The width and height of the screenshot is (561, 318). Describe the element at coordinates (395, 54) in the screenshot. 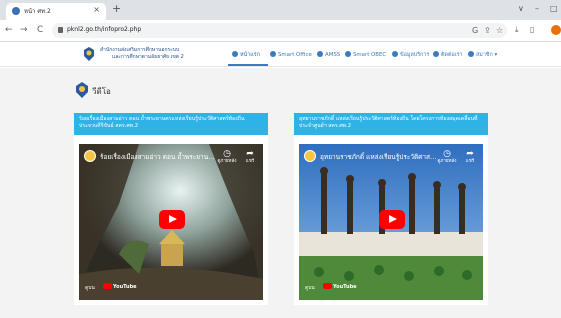

I see `info-icon` at that location.